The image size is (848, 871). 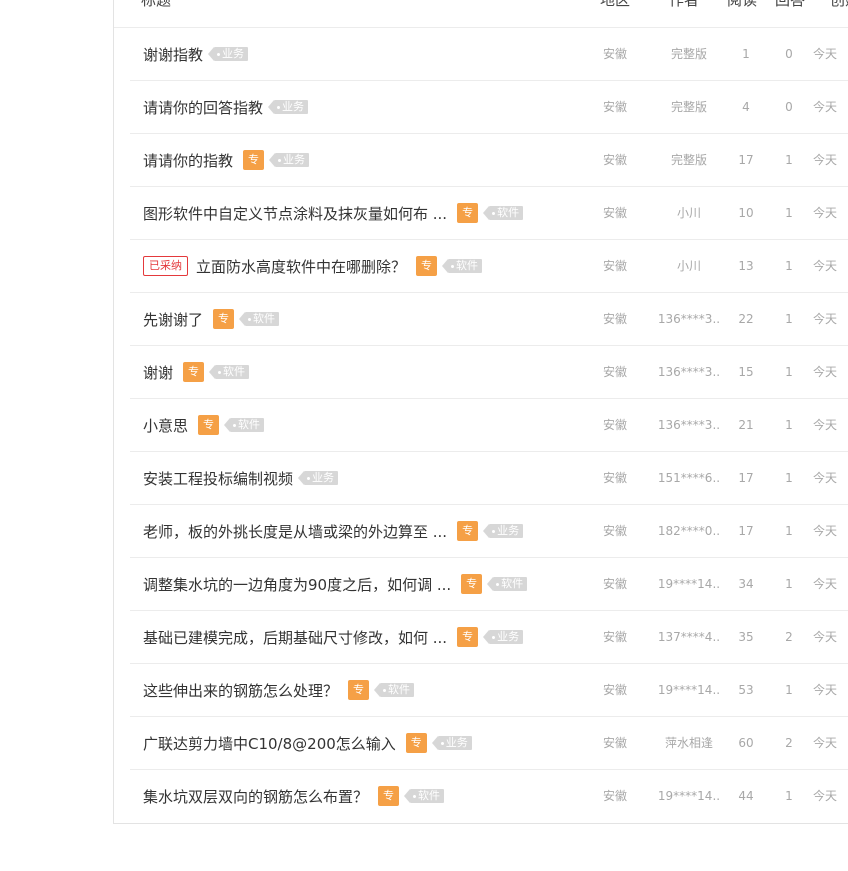 What do you see at coordinates (269, 743) in the screenshot?
I see `question-title-link: 广联达剪力墙中C10/8@200怎么输入` at bounding box center [269, 743].